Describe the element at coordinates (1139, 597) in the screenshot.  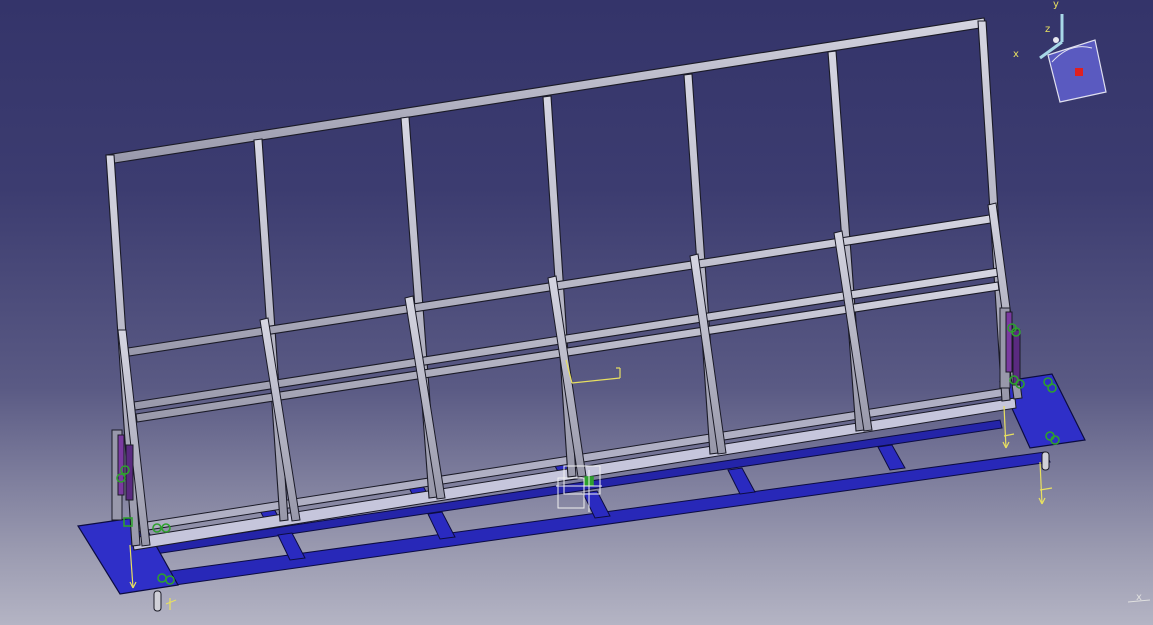
I see `corner-axis-label: x` at that location.